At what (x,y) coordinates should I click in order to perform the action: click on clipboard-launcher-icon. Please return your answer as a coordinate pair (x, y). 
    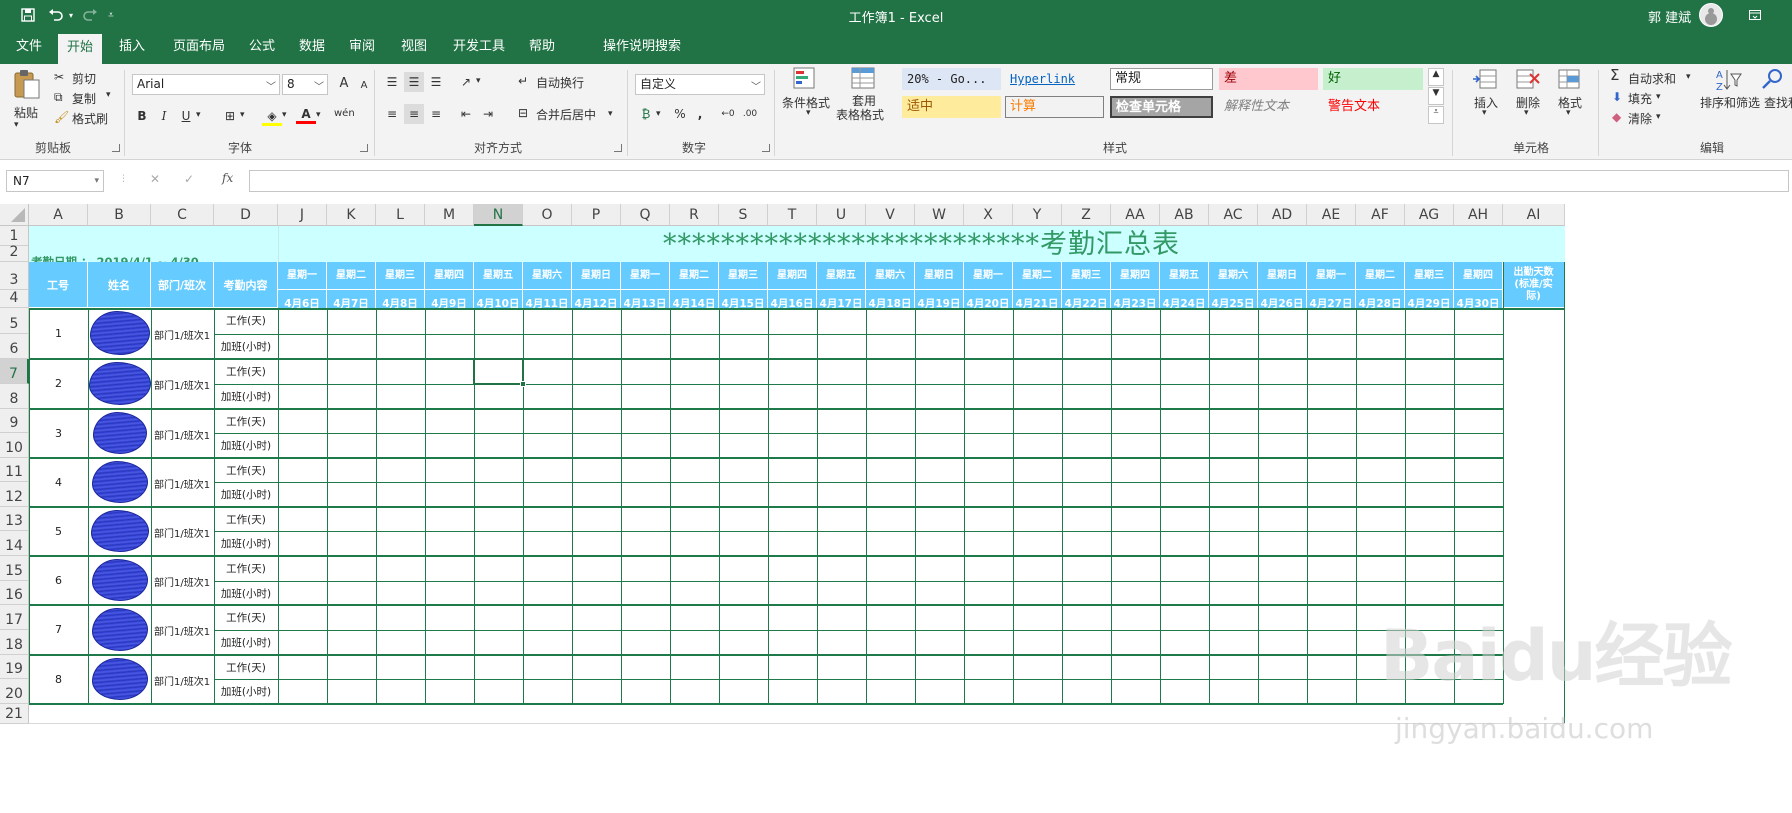
    Looking at the image, I should click on (116, 148).